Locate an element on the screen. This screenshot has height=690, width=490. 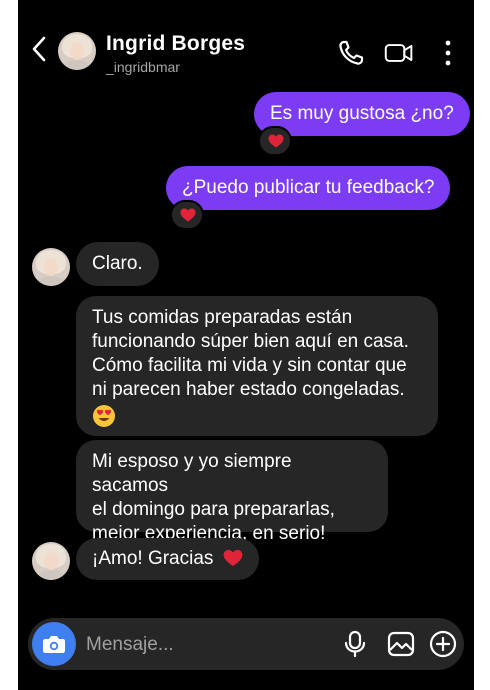
camera-button is located at coordinates (54, 644).